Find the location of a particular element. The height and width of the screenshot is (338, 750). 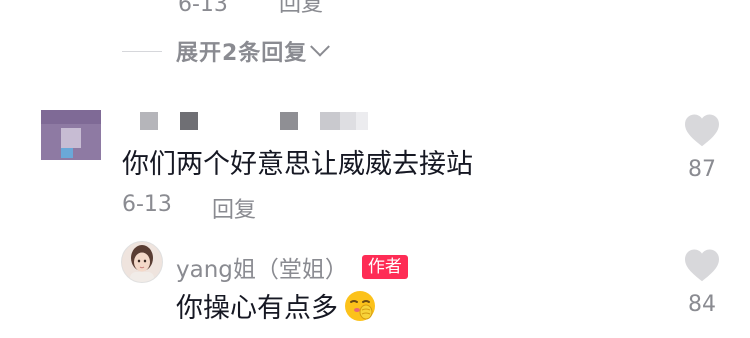

shushing-face-icon is located at coordinates (360, 305).